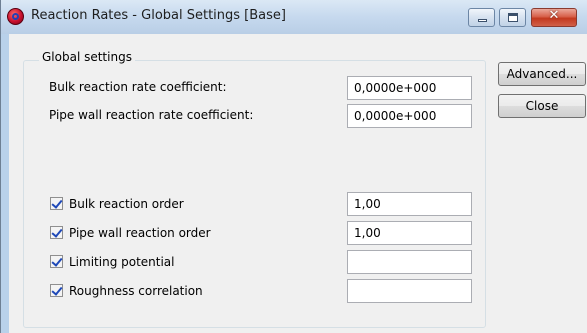 The height and width of the screenshot is (333, 587). Describe the element at coordinates (409, 116) in the screenshot. I see `wall-coefficient-input` at that location.